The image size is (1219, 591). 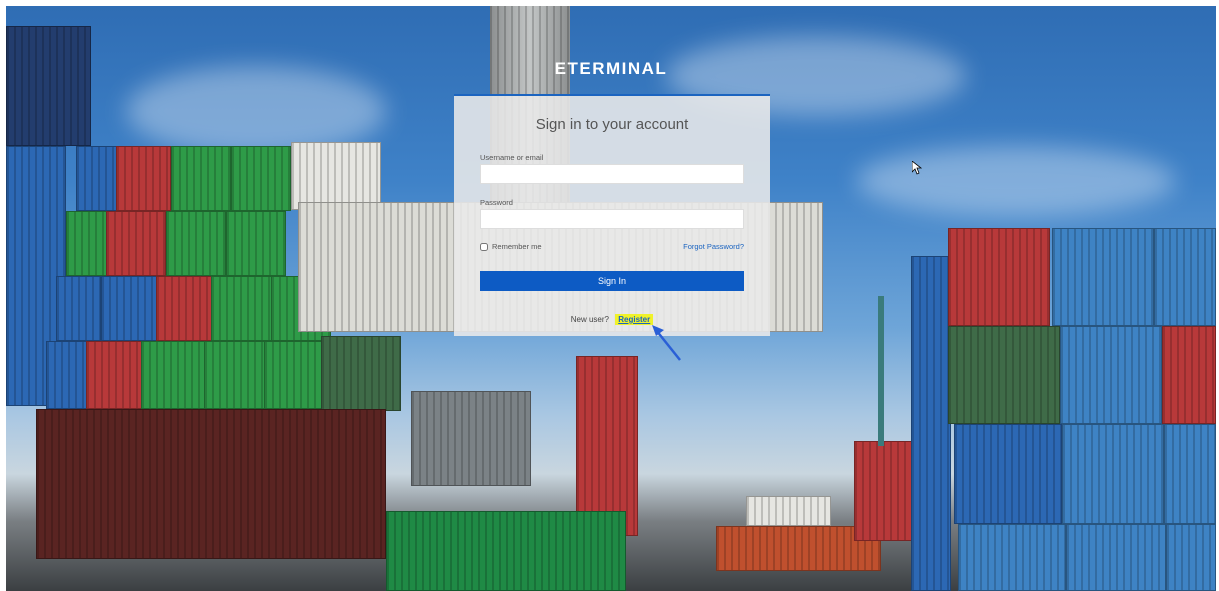 I want to click on harbor-crane, so click(x=881, y=371).